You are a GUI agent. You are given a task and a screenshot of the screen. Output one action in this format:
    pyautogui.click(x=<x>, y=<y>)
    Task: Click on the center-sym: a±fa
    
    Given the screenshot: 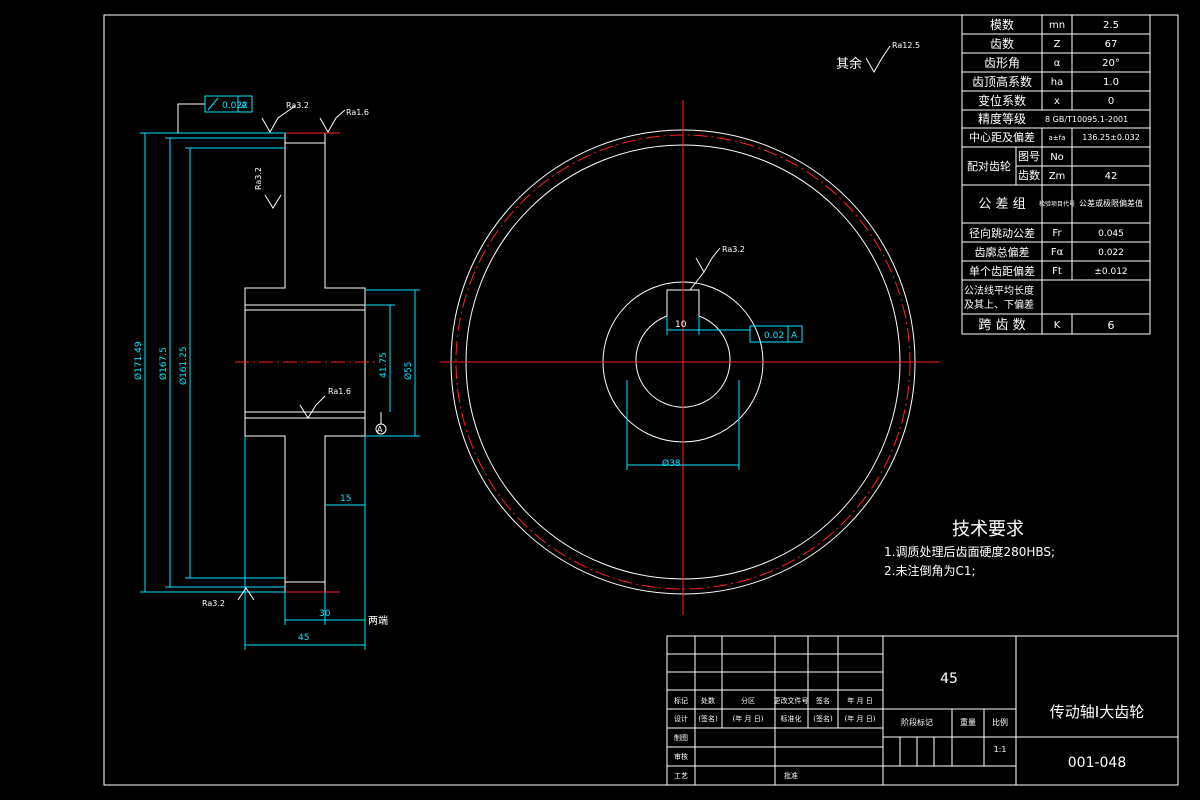 What is the action you would take?
    pyautogui.click(x=1057, y=138)
    